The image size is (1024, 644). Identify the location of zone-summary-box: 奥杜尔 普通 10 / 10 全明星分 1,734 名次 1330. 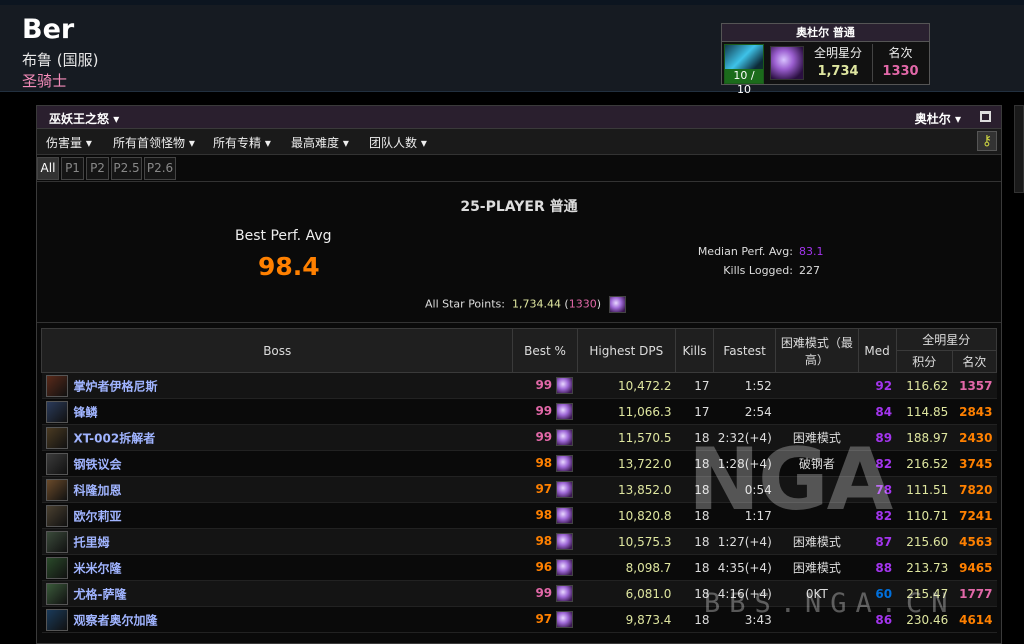
(825, 59).